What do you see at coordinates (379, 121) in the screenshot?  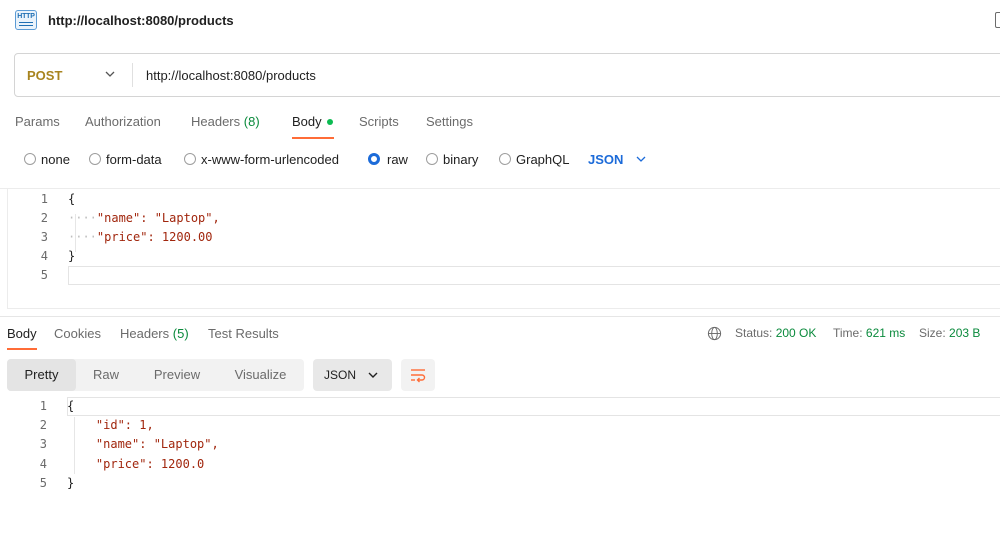 I see `tab-scripts: Scripts` at bounding box center [379, 121].